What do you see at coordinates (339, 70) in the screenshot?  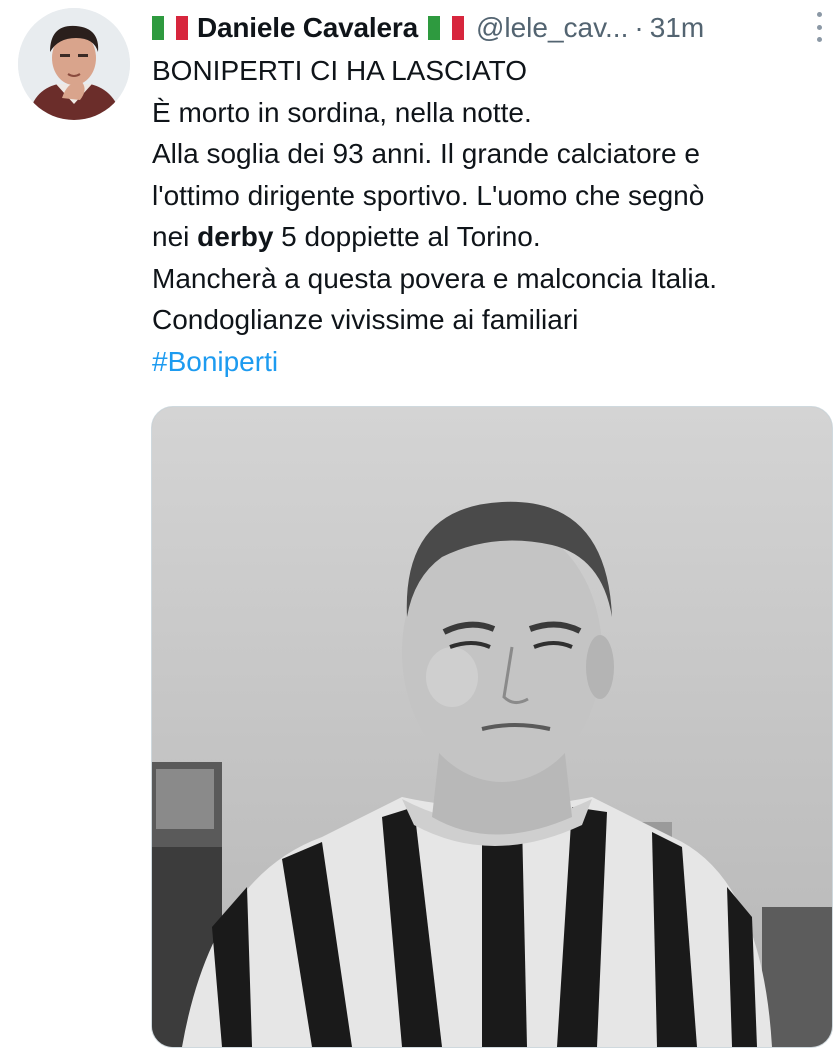 I see `tweet-line: BONIPERTI CI HA LASCIATO` at bounding box center [339, 70].